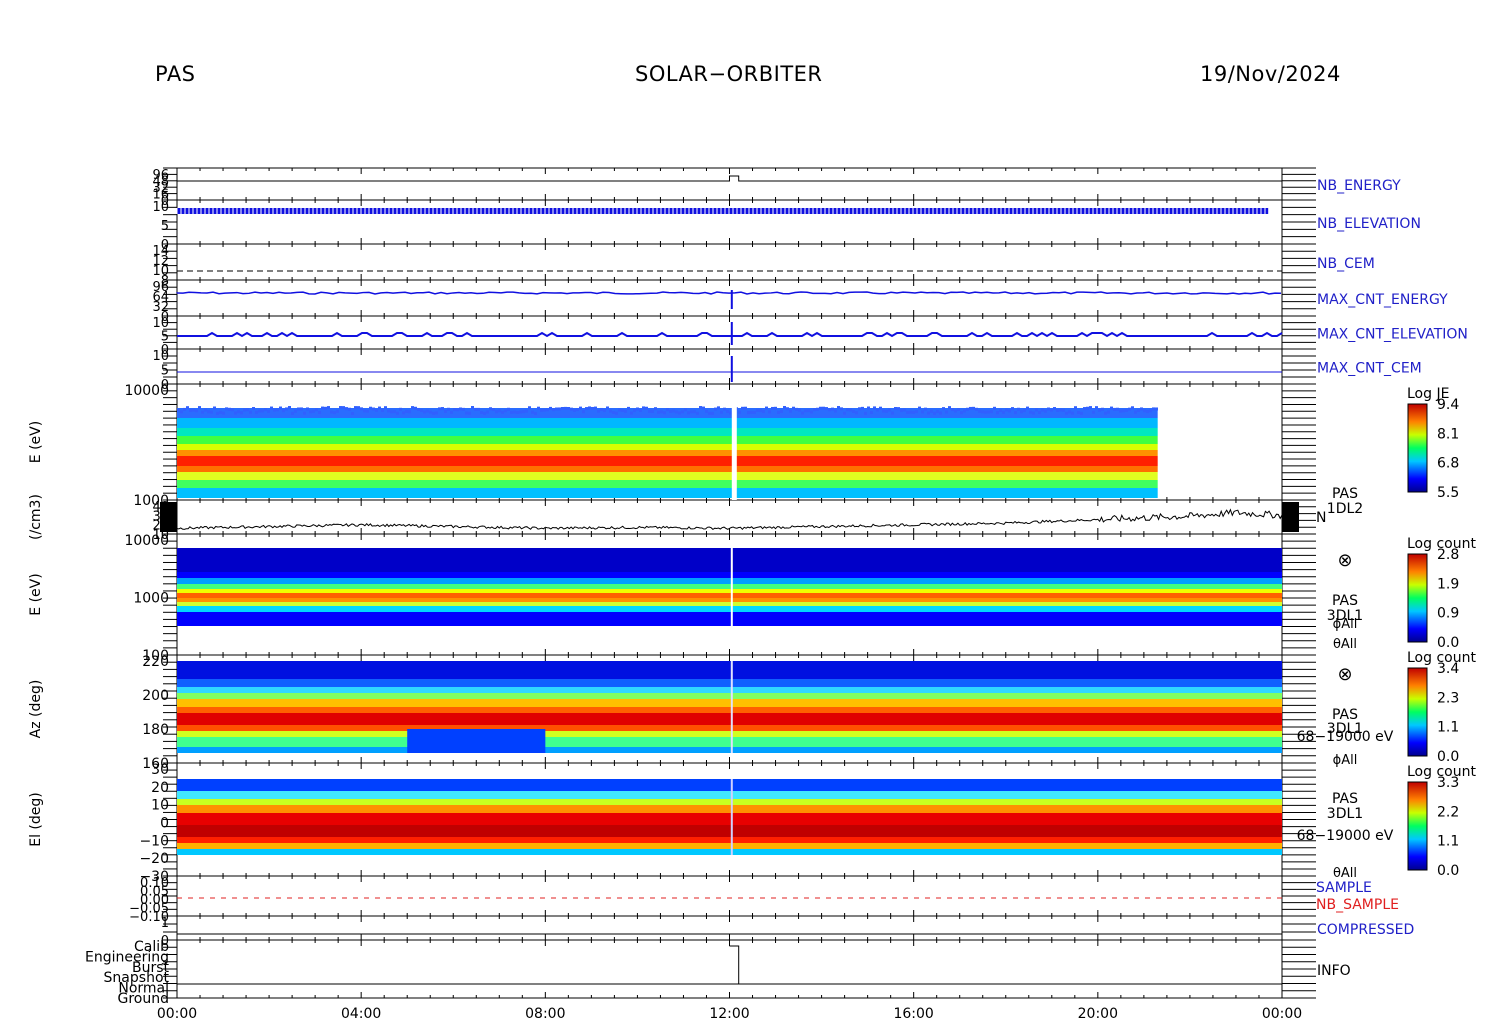 The height and width of the screenshot is (1020, 1512). Describe the element at coordinates (729, 1013) in the screenshot. I see `x-tick-label: 12:00` at that location.